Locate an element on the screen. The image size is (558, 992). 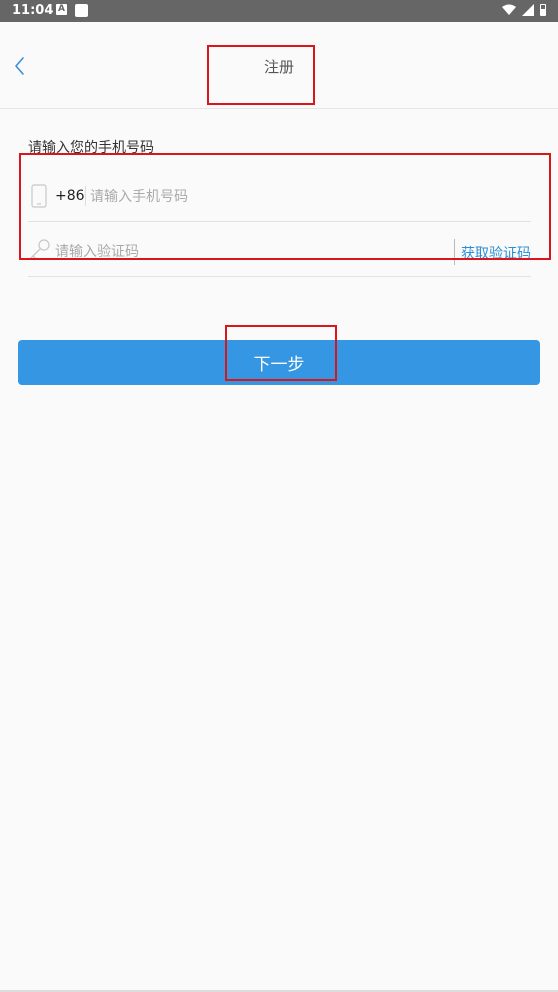
phone-input is located at coordinates (240, 197).